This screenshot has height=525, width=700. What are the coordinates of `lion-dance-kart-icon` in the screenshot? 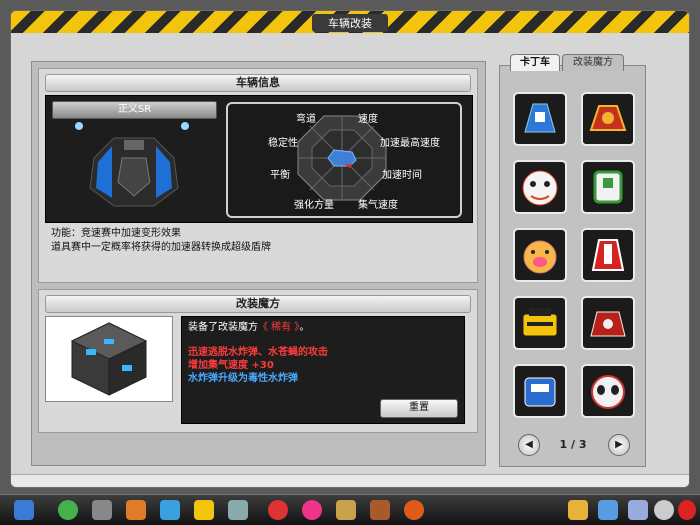 It's located at (540, 188).